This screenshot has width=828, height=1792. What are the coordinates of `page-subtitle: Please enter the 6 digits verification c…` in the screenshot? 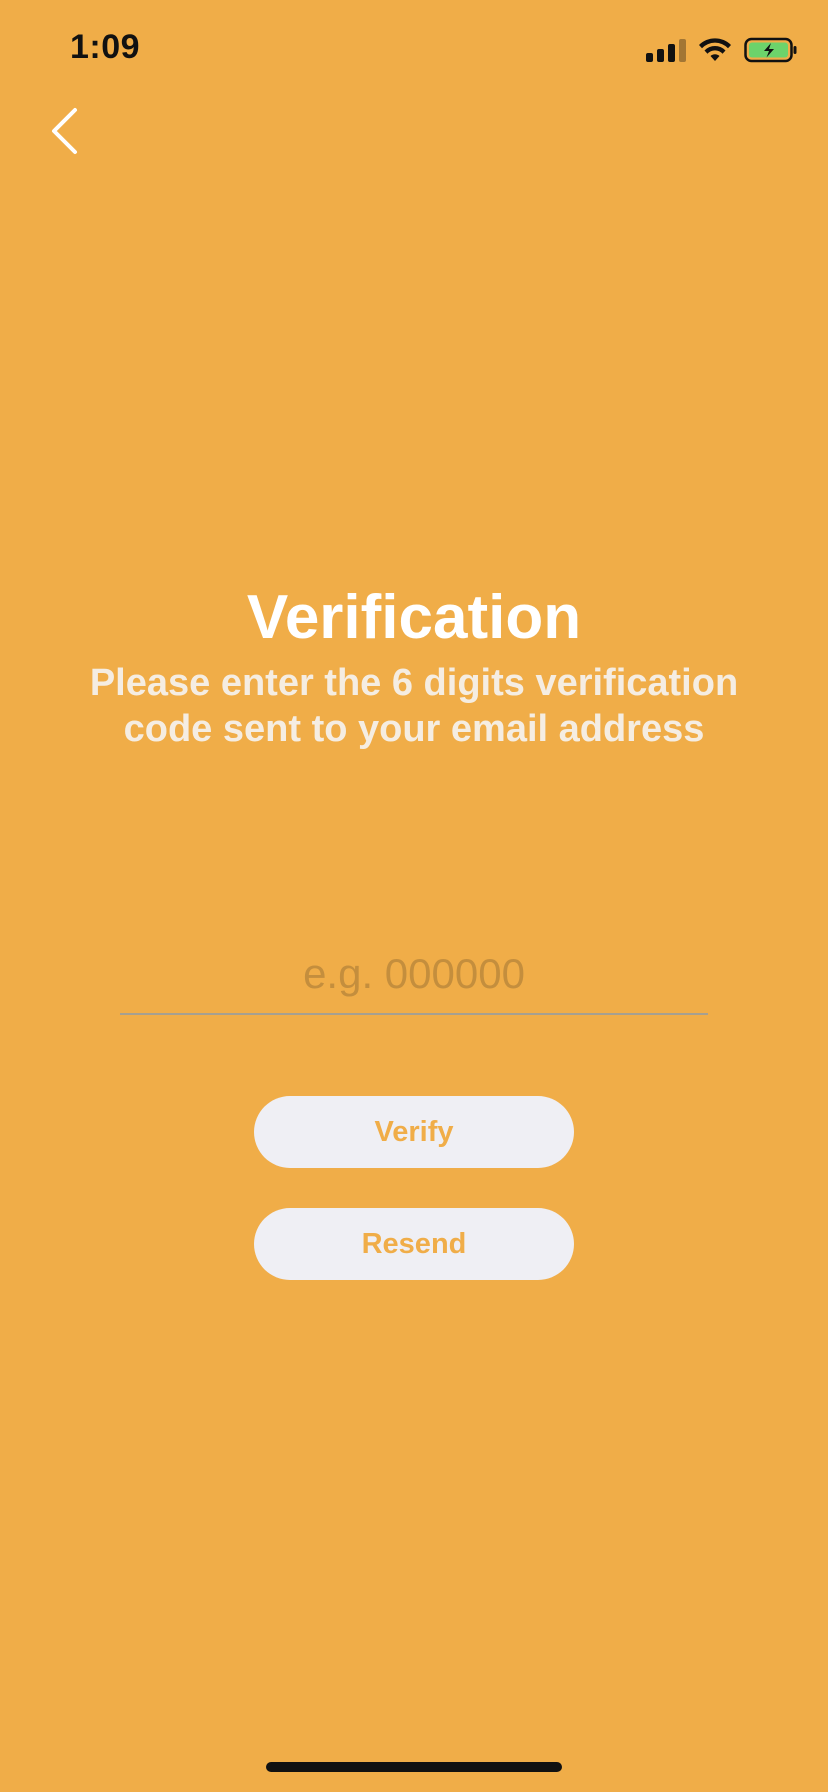 It's located at (414, 706).